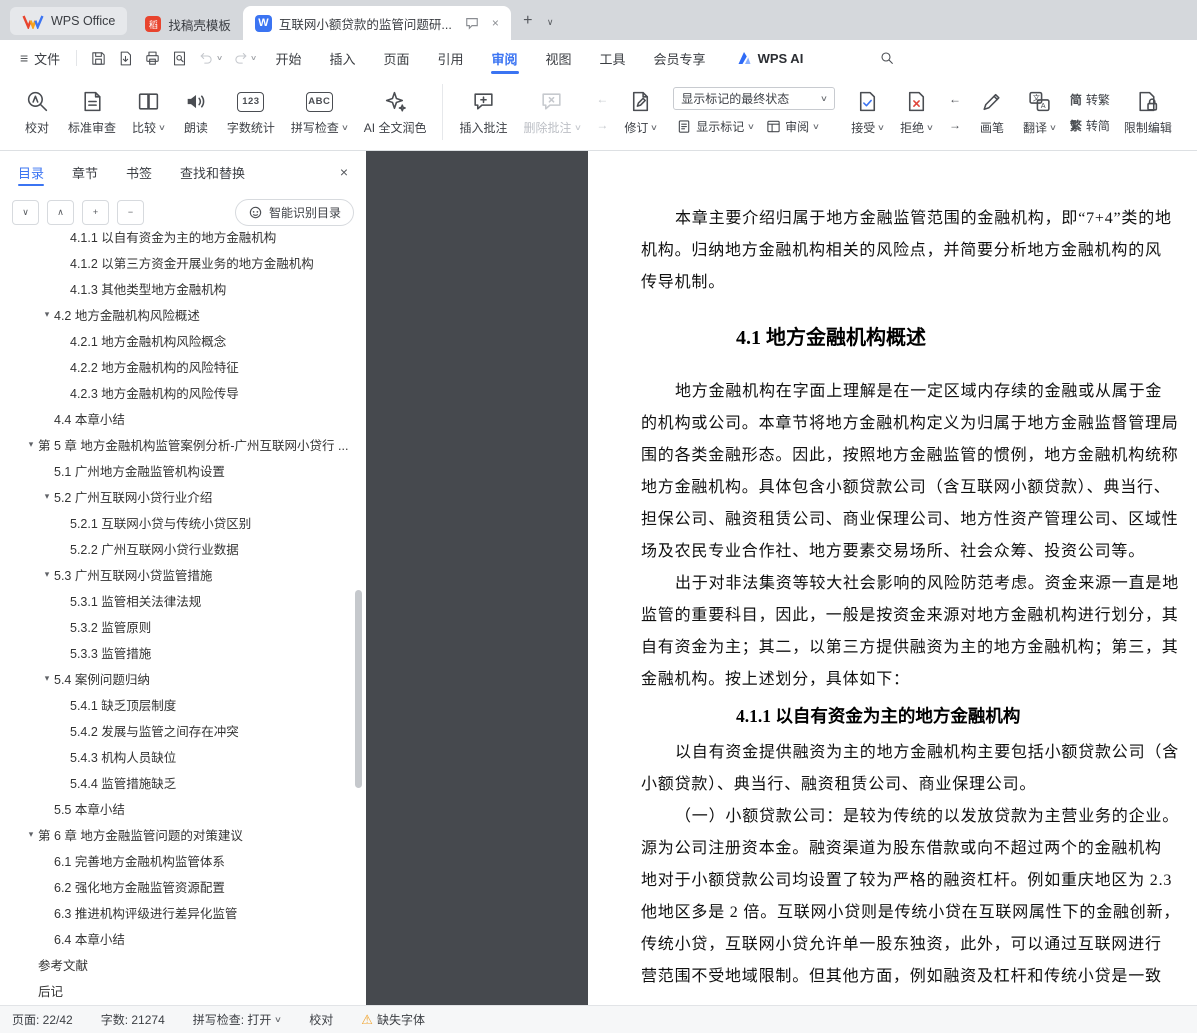 The width and height of the screenshot is (1197, 1033). What do you see at coordinates (528, 21) in the screenshot?
I see `new-tab-button: +` at bounding box center [528, 21].